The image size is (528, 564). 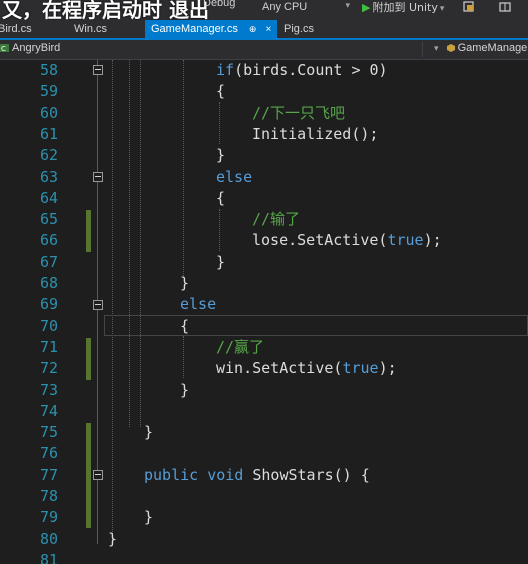 What do you see at coordinates (48, 557) in the screenshot?
I see `line-number: 81` at bounding box center [48, 557].